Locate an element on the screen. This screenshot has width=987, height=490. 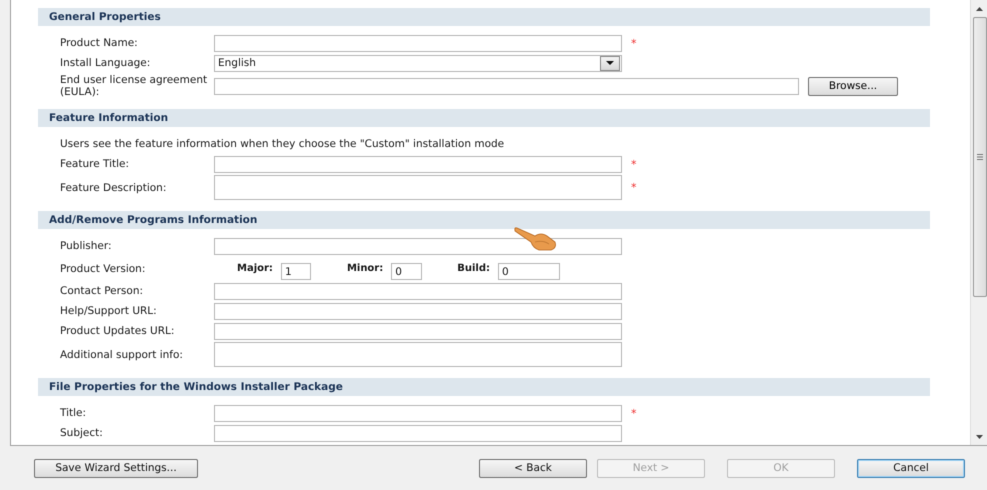
section-header: General Properties is located at coordinates (484, 17).